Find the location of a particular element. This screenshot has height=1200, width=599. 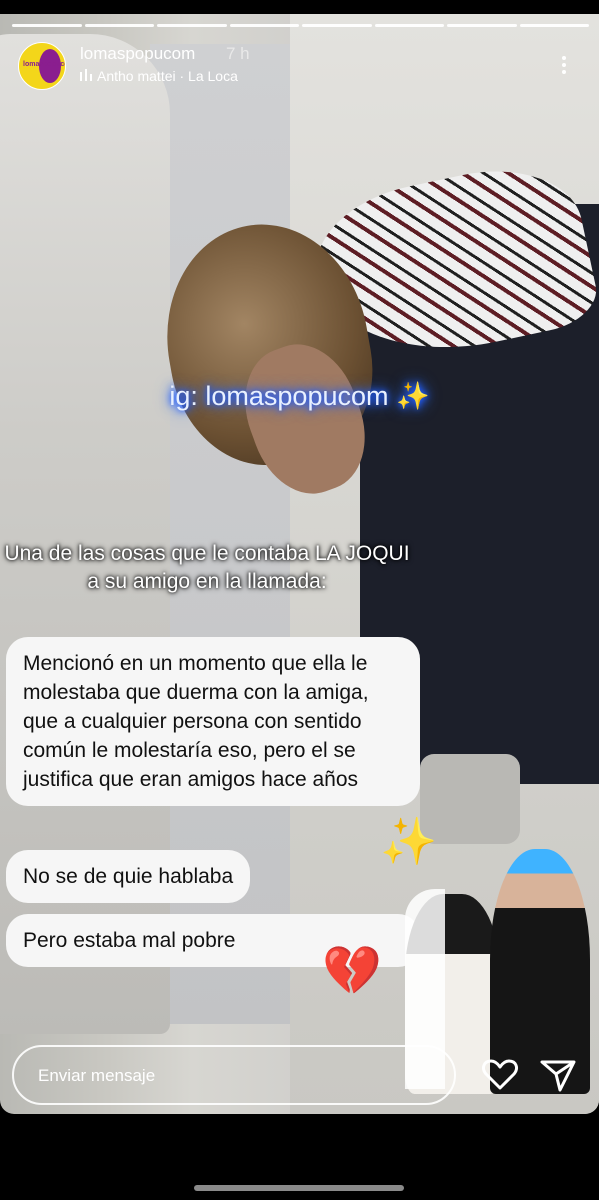

broken-heart-sticker: 💔 is located at coordinates (352, 971).